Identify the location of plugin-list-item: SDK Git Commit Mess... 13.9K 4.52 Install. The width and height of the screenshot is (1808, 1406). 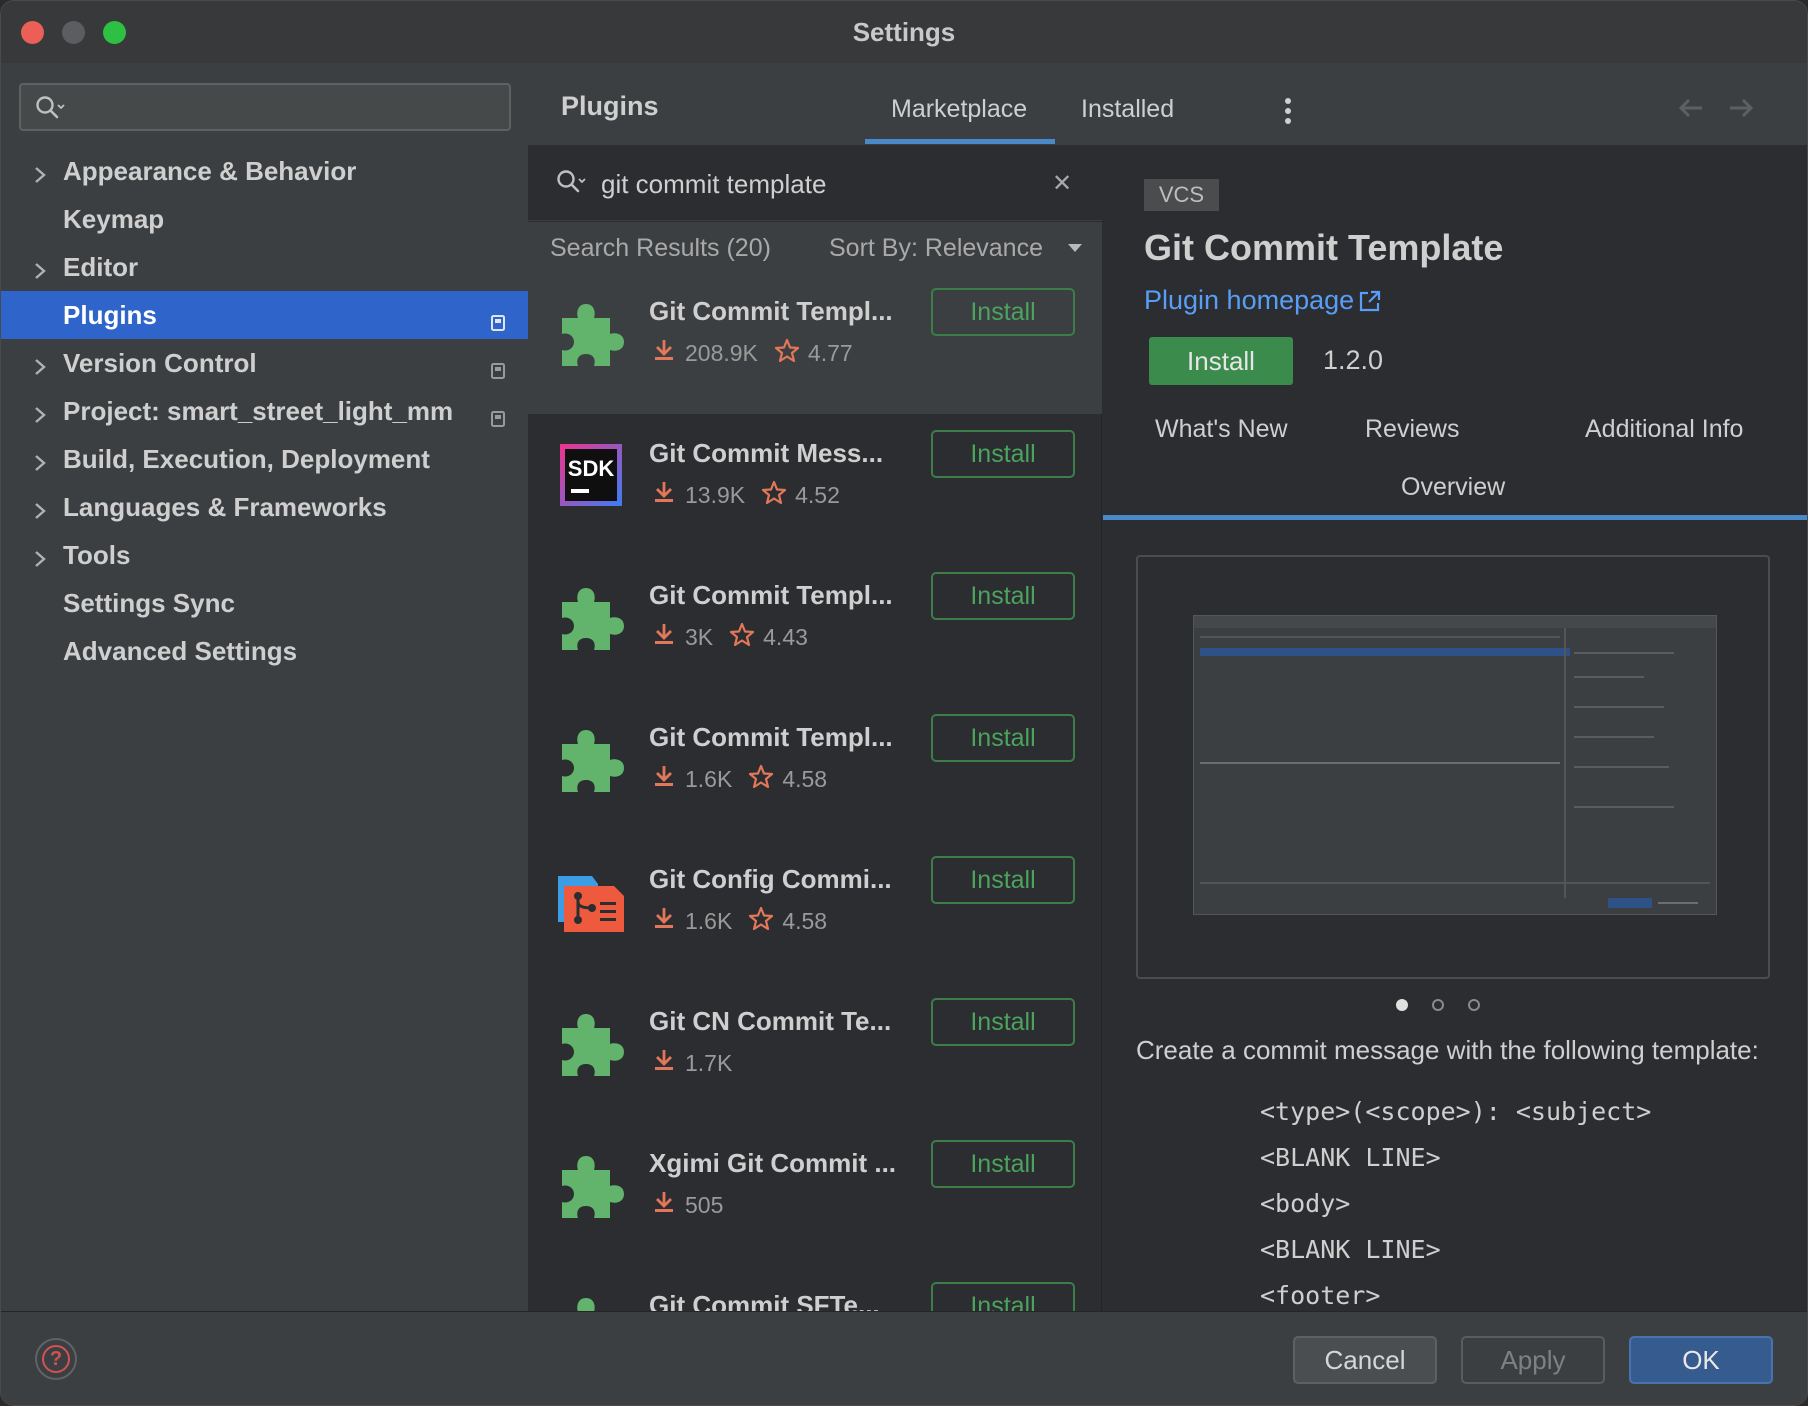
(815, 485).